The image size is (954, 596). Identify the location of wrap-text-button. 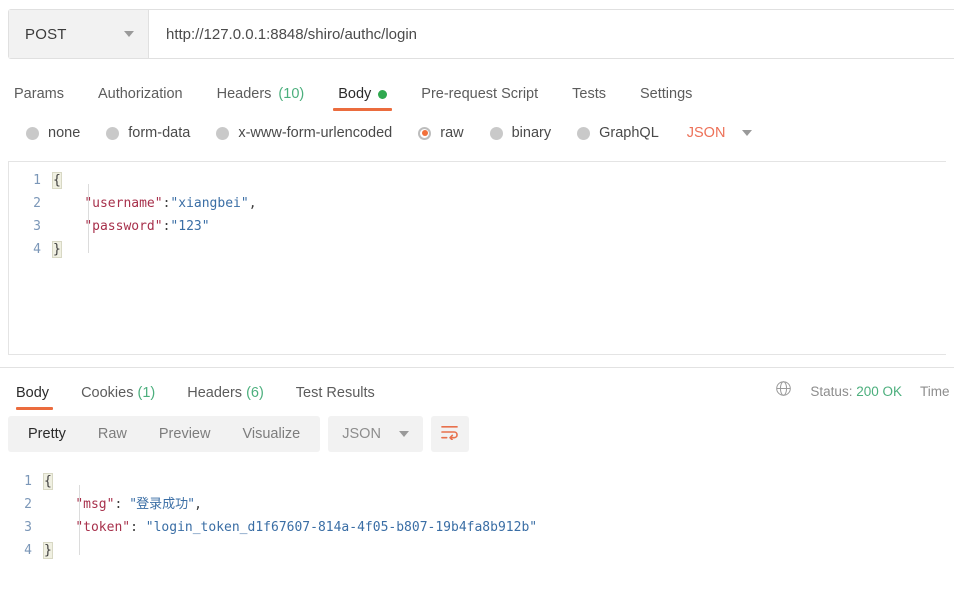
(449, 434).